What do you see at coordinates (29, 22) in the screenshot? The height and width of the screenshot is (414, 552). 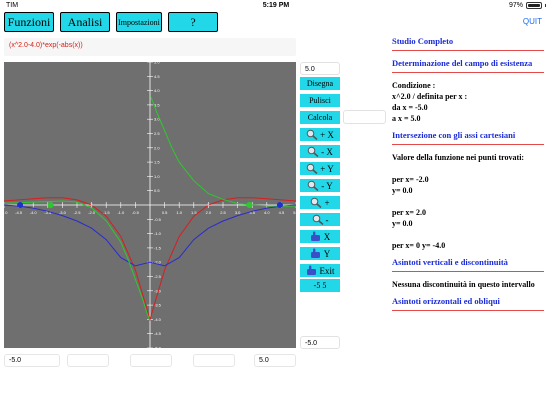 I see `funzioni-button: Funzioni` at bounding box center [29, 22].